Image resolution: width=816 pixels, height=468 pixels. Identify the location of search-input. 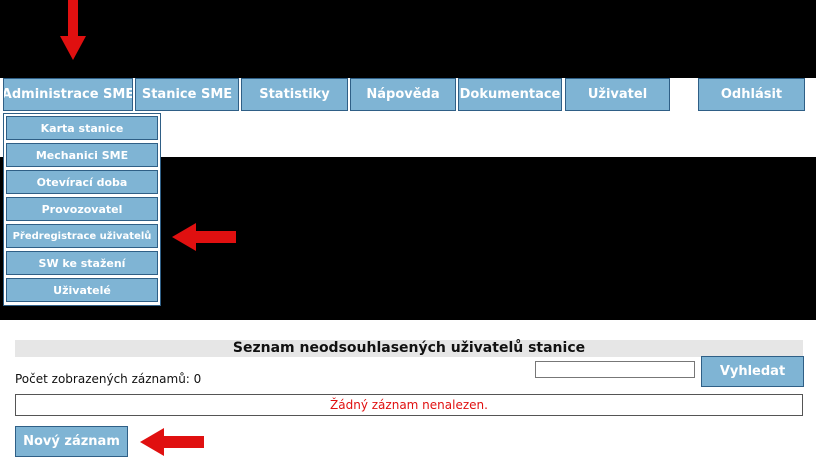
(615, 369).